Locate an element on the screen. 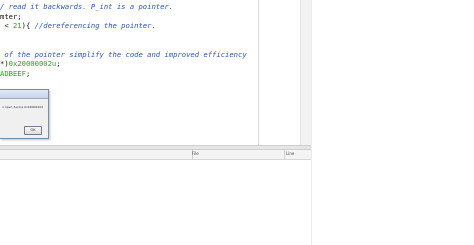 This screenshot has width=474, height=245. message-dialog: n open device 0x00000002 OK is located at coordinates (24, 114).